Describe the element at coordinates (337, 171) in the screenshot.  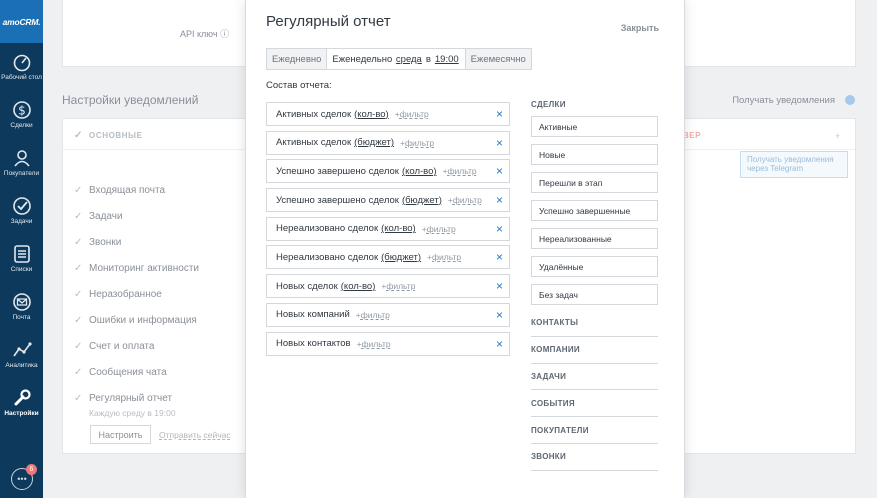
I see `report-item-label: Успешно завершено сделок` at that location.